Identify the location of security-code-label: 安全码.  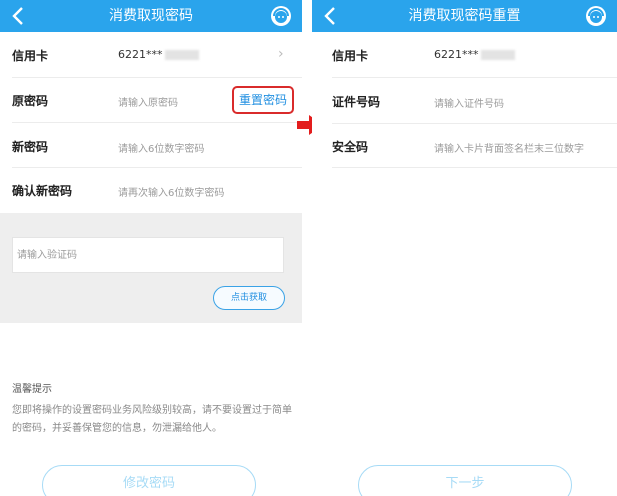
(350, 147).